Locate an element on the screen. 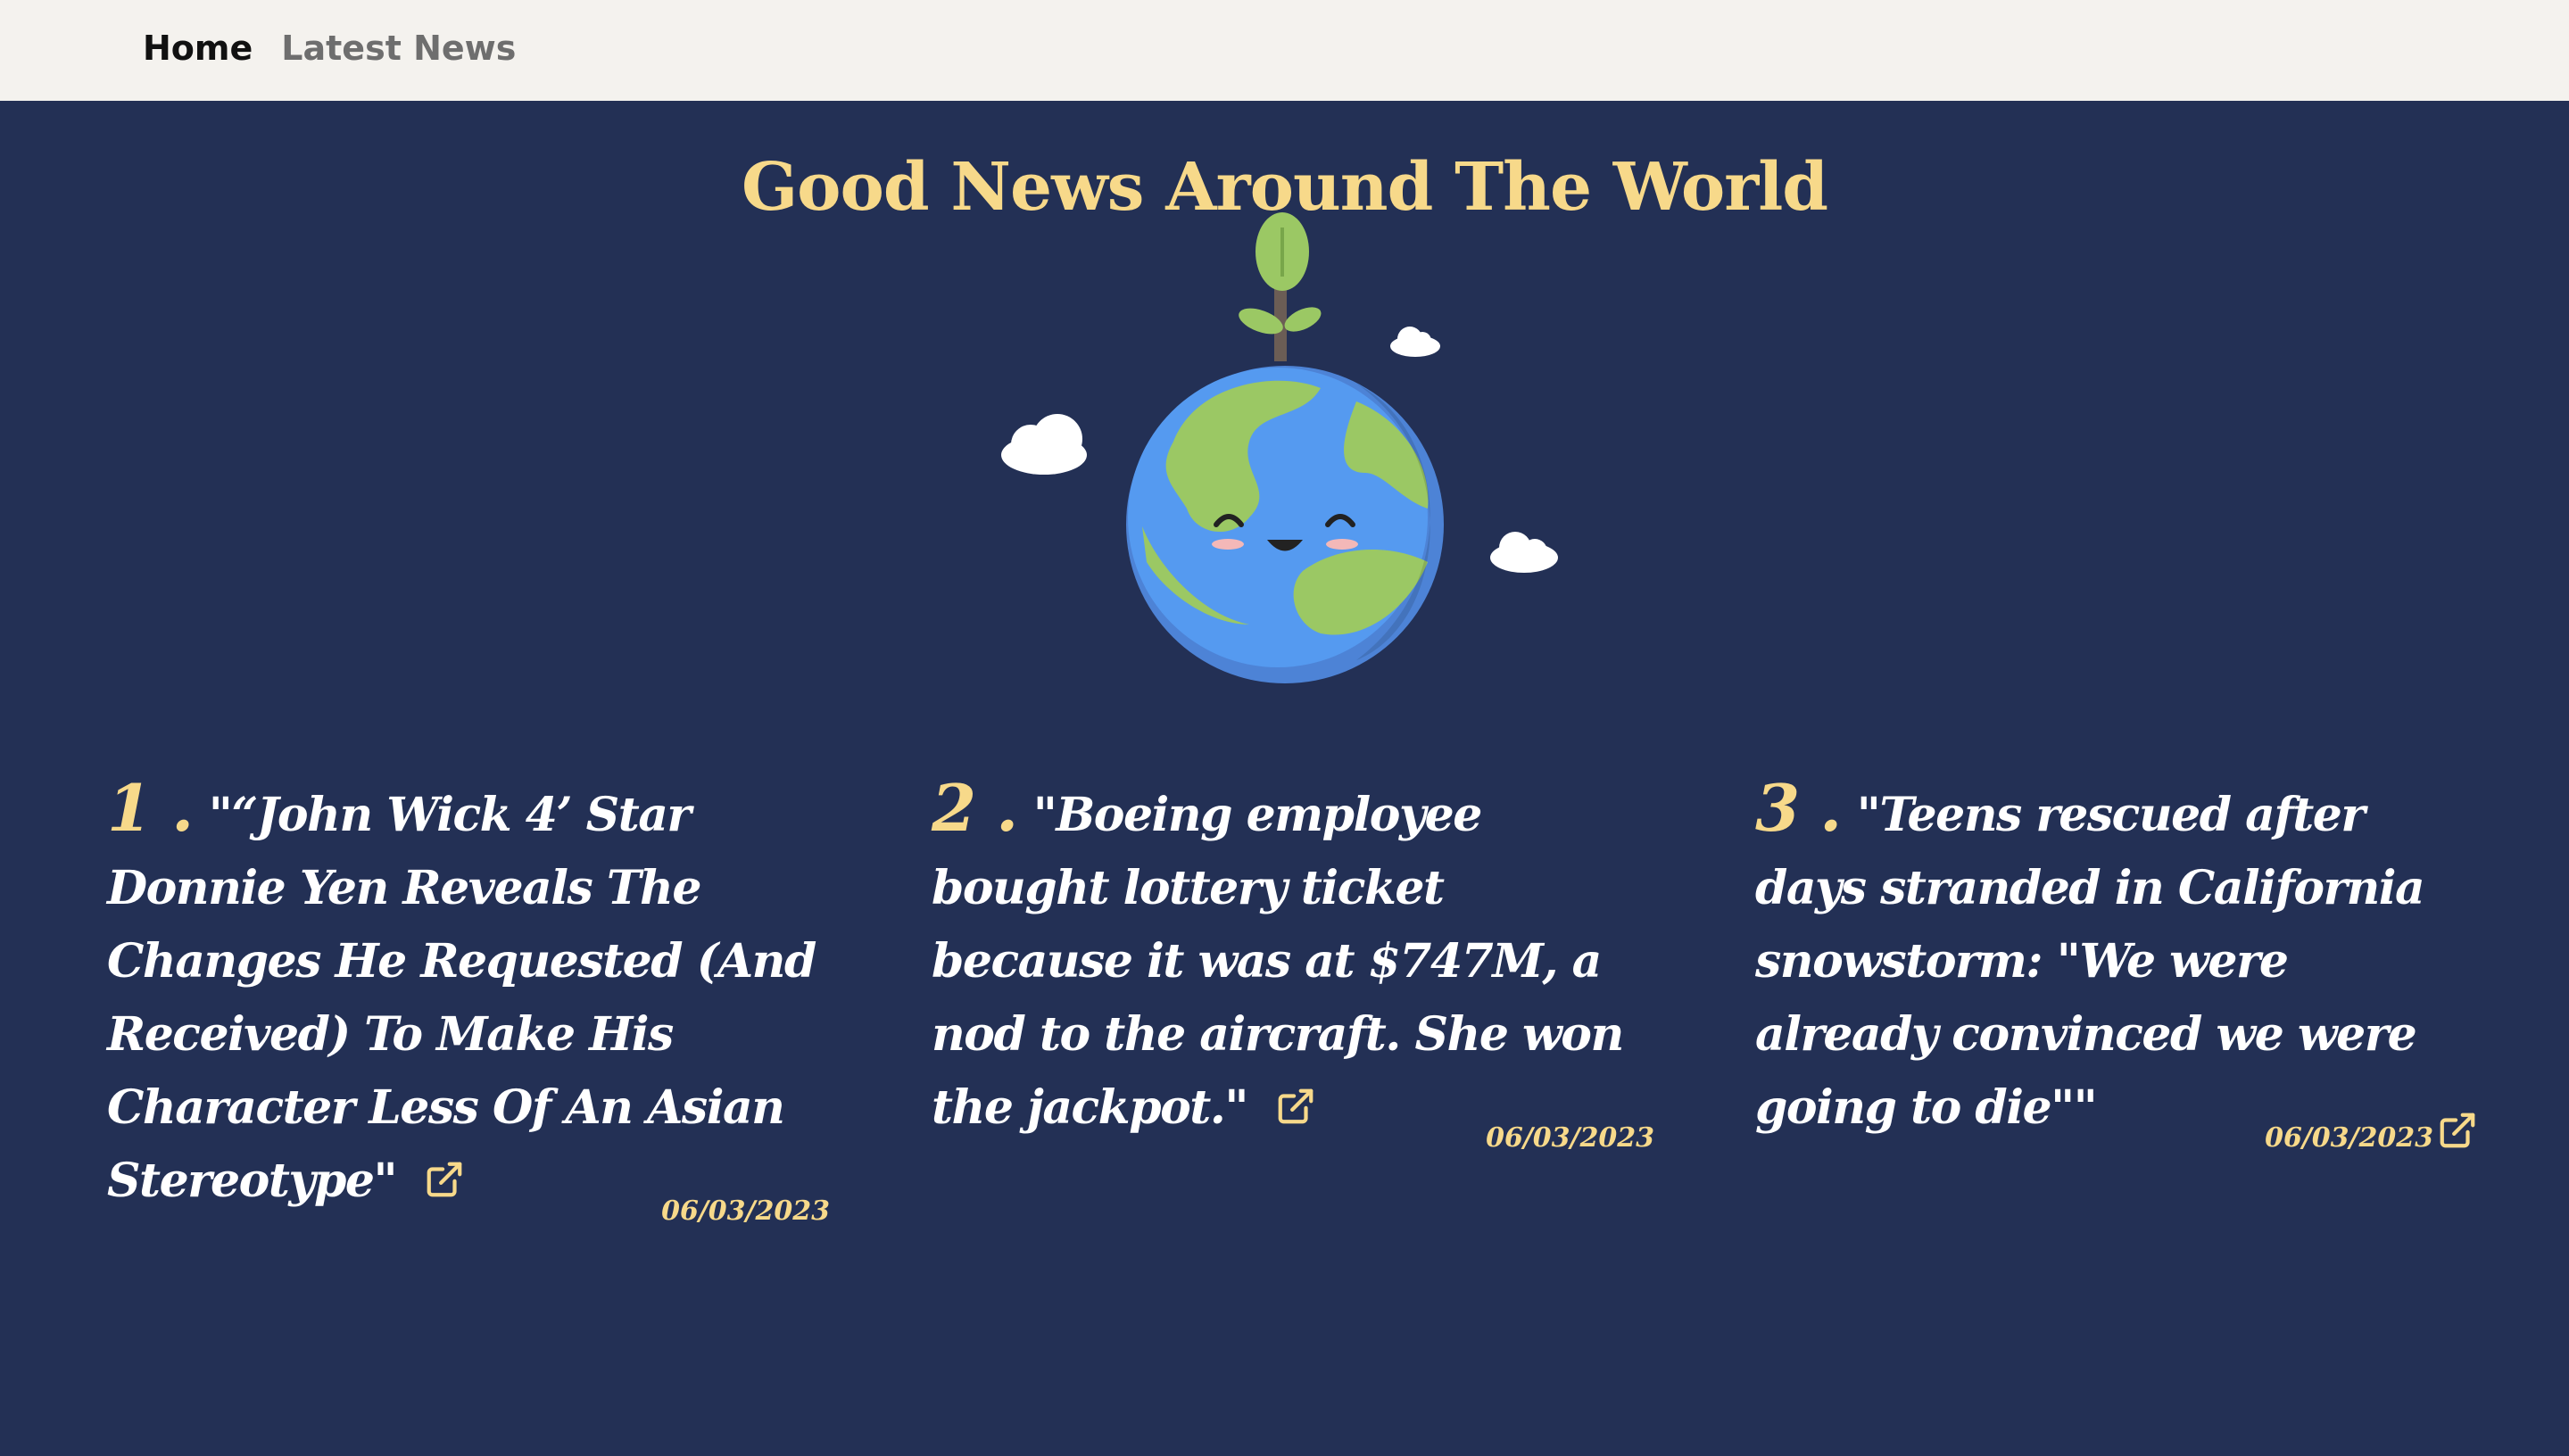 Image resolution: width=2569 pixels, height=1456 pixels. earth-illustration is located at coordinates (1276, 455).